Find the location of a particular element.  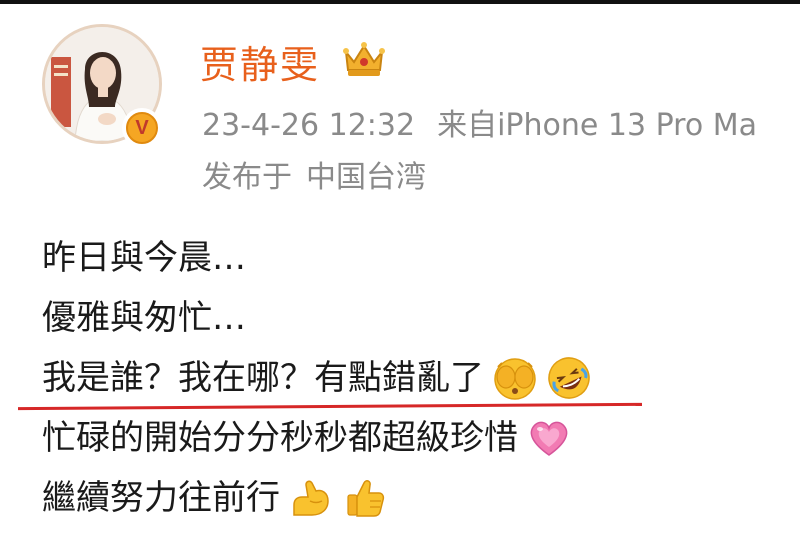

location-value: 中国台湾 is located at coordinates (366, 177).